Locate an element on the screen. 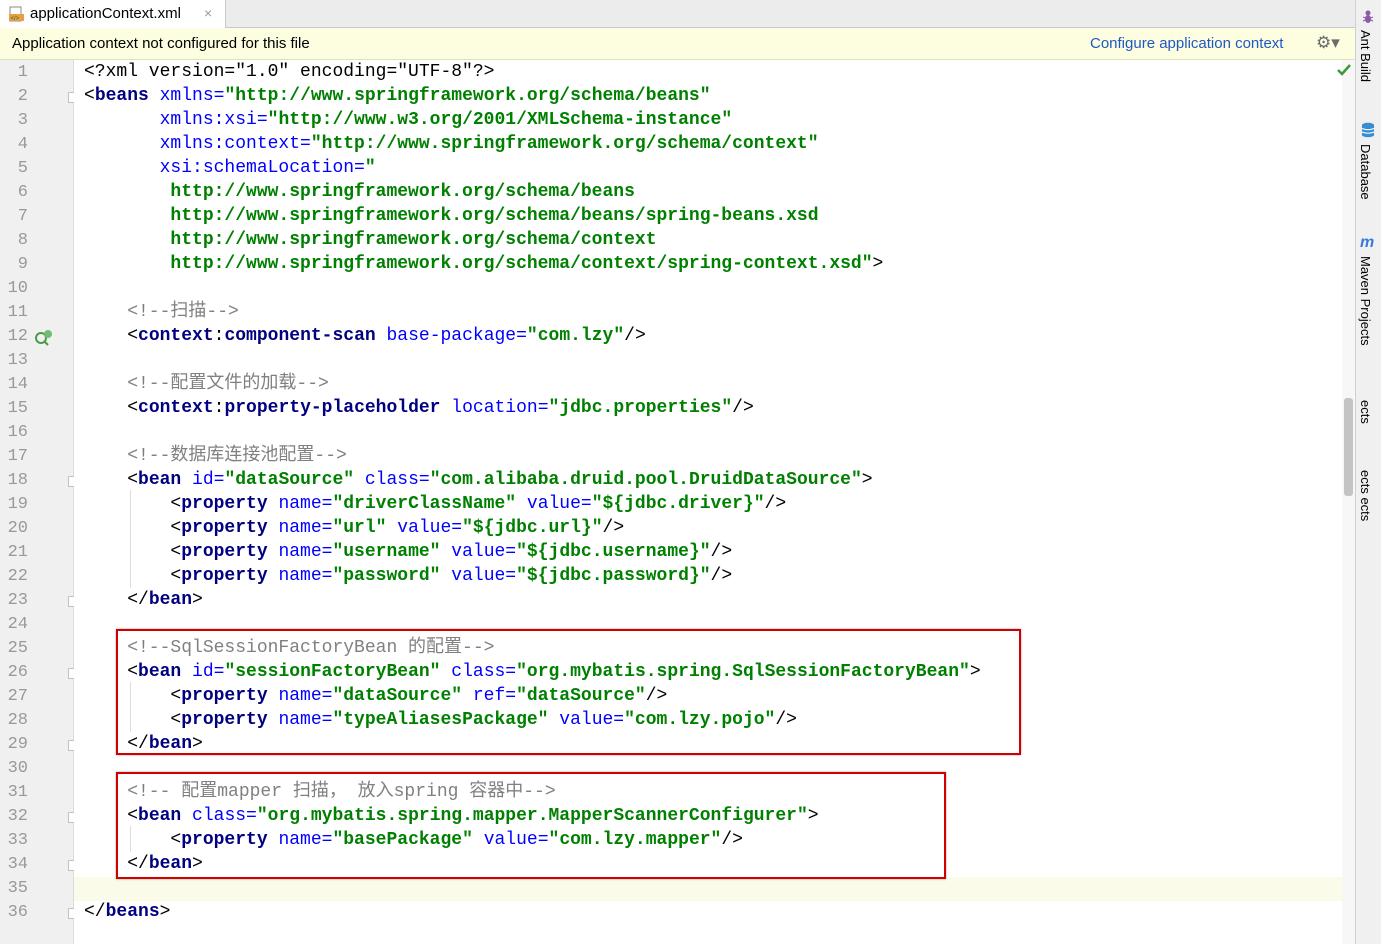 The width and height of the screenshot is (1381, 944). line-number: 32 is located at coordinates (17, 816).